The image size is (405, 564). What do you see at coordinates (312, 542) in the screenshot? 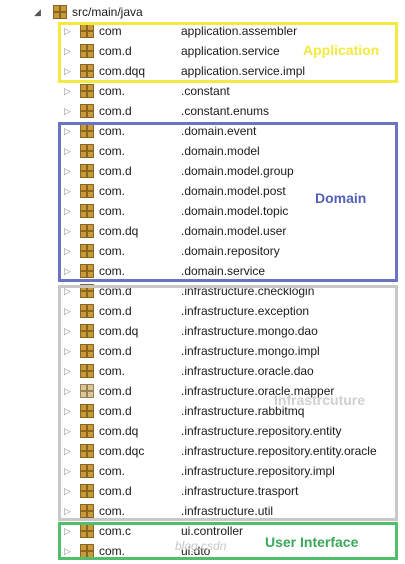
I see `ui-label: User Interface` at bounding box center [312, 542].